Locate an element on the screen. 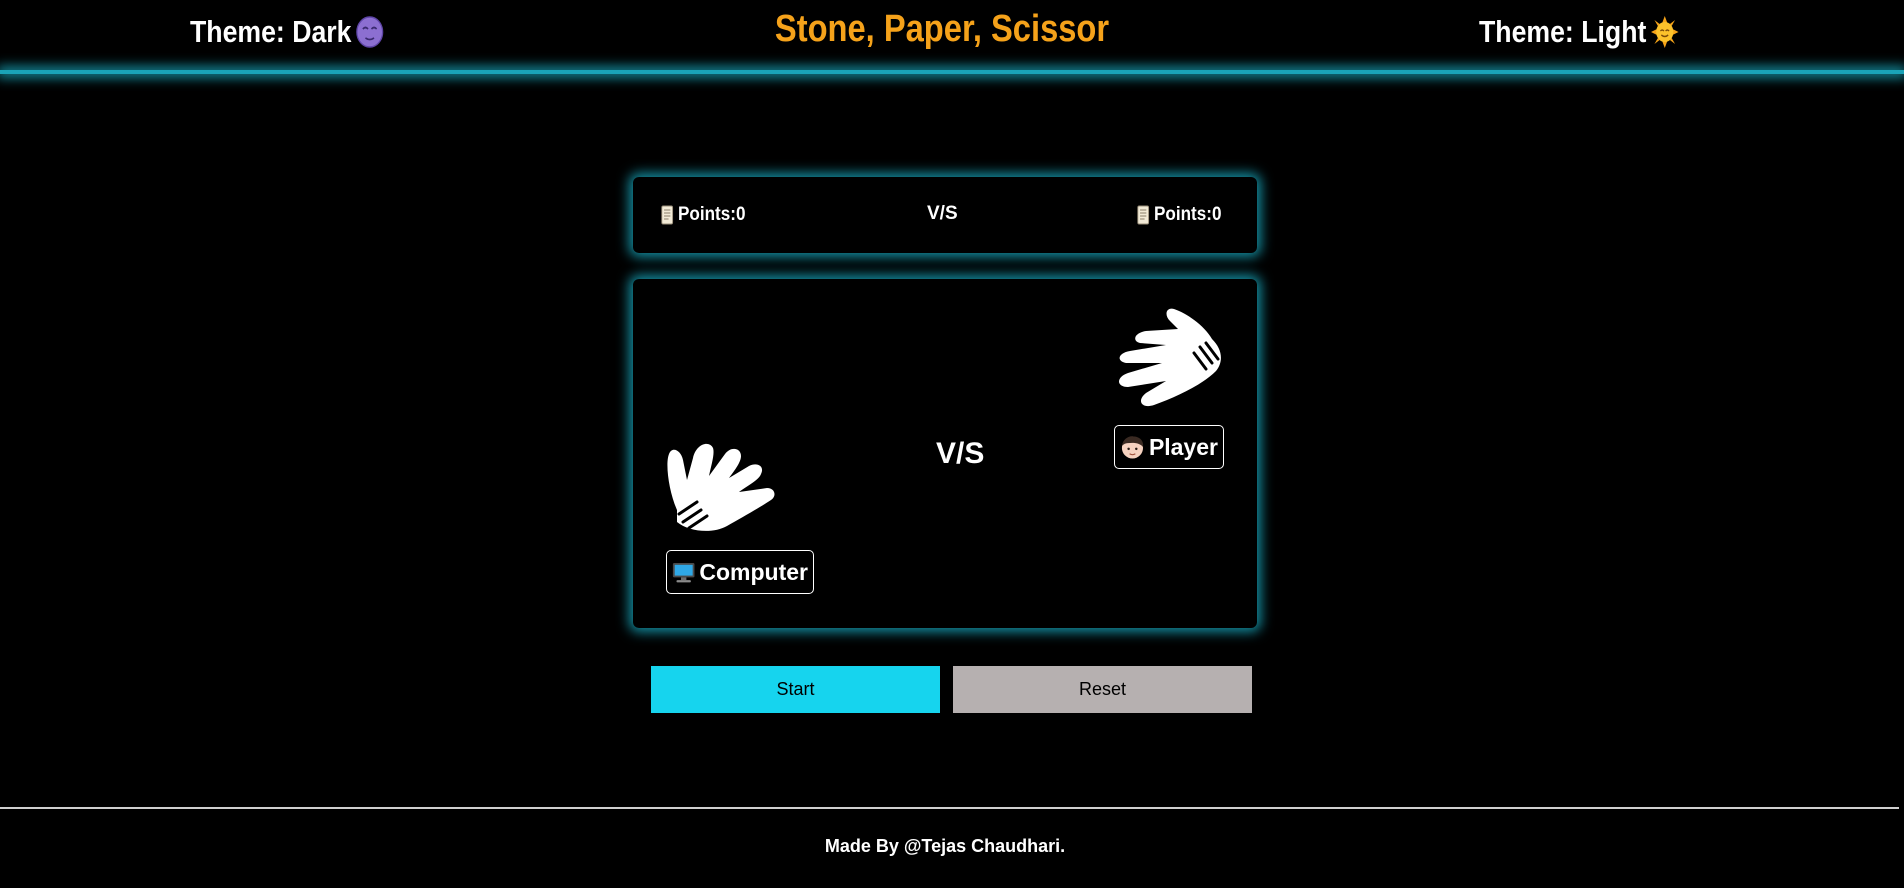 The height and width of the screenshot is (888, 1904). player-label: Player is located at coordinates (1183, 446).